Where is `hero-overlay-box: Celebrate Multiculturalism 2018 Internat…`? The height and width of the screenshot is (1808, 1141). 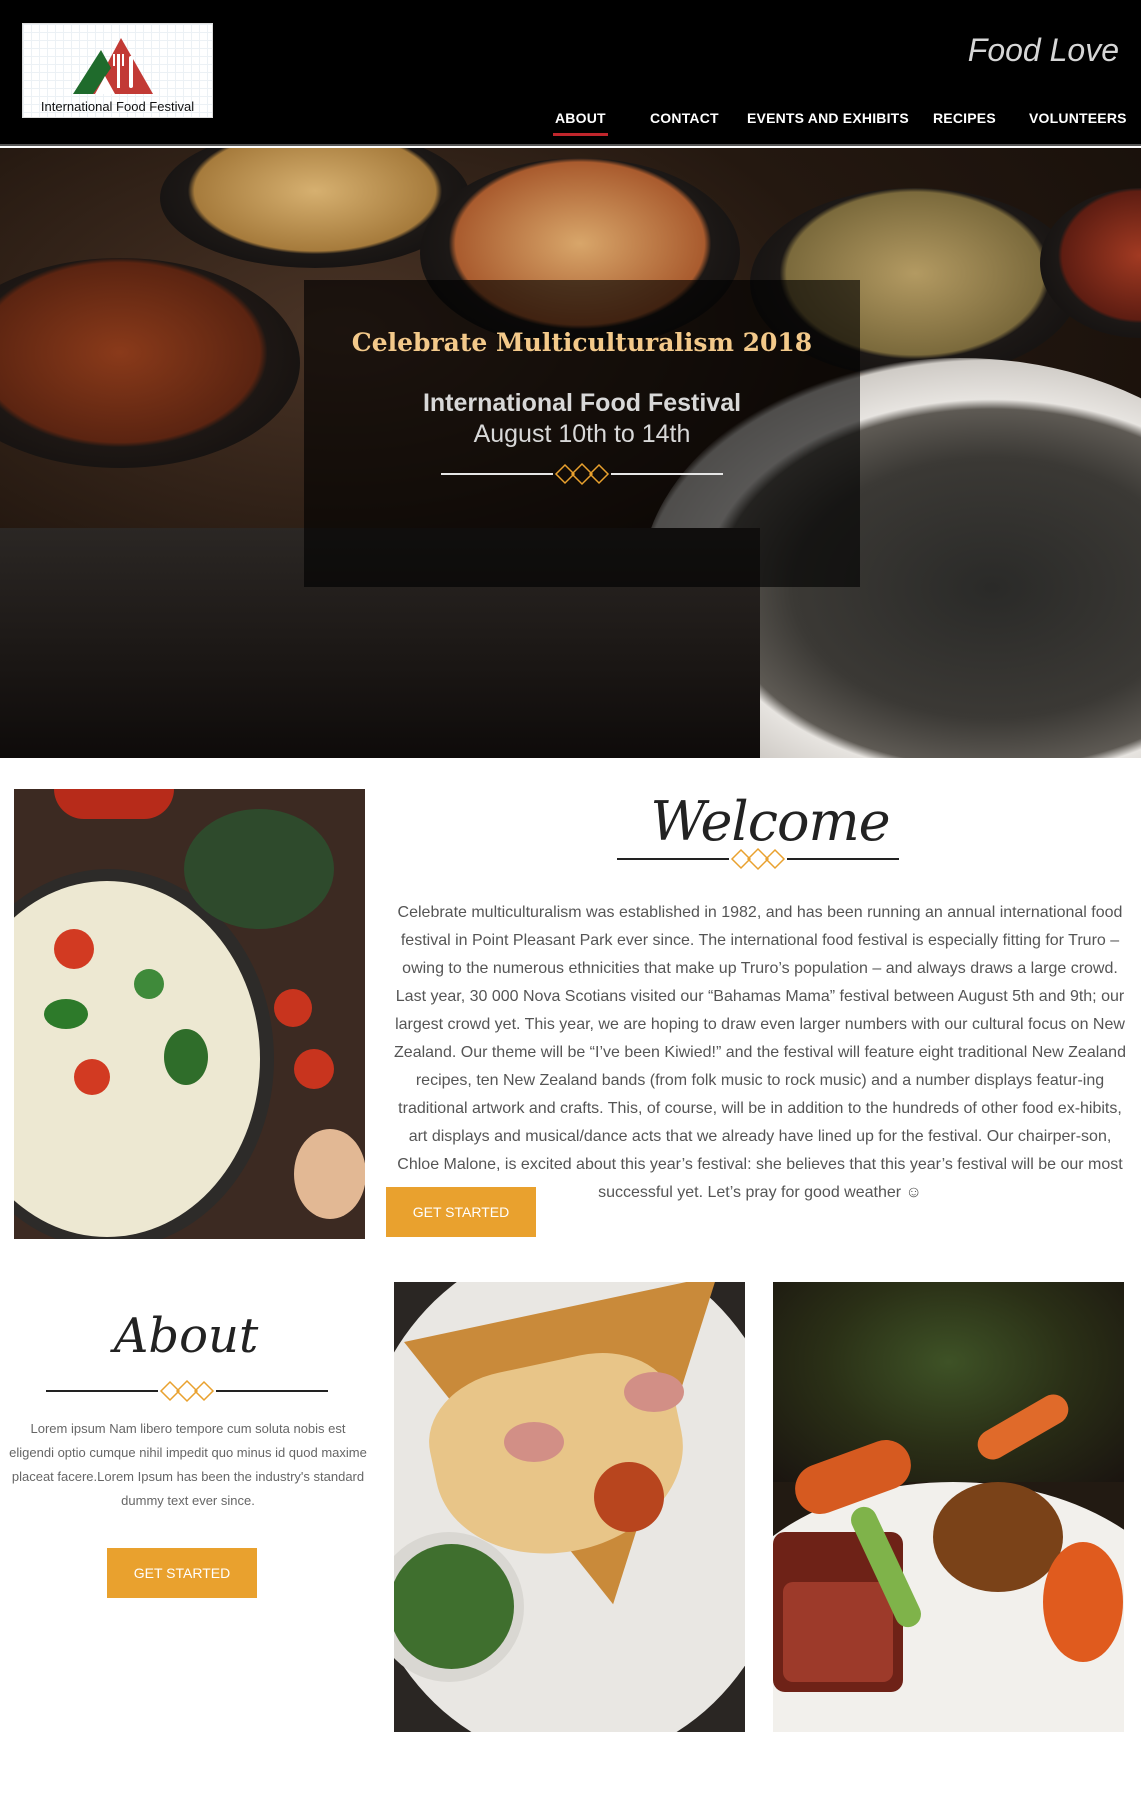
hero-overlay-box: Celebrate Multiculturalism 2018 Internat… is located at coordinates (582, 433).